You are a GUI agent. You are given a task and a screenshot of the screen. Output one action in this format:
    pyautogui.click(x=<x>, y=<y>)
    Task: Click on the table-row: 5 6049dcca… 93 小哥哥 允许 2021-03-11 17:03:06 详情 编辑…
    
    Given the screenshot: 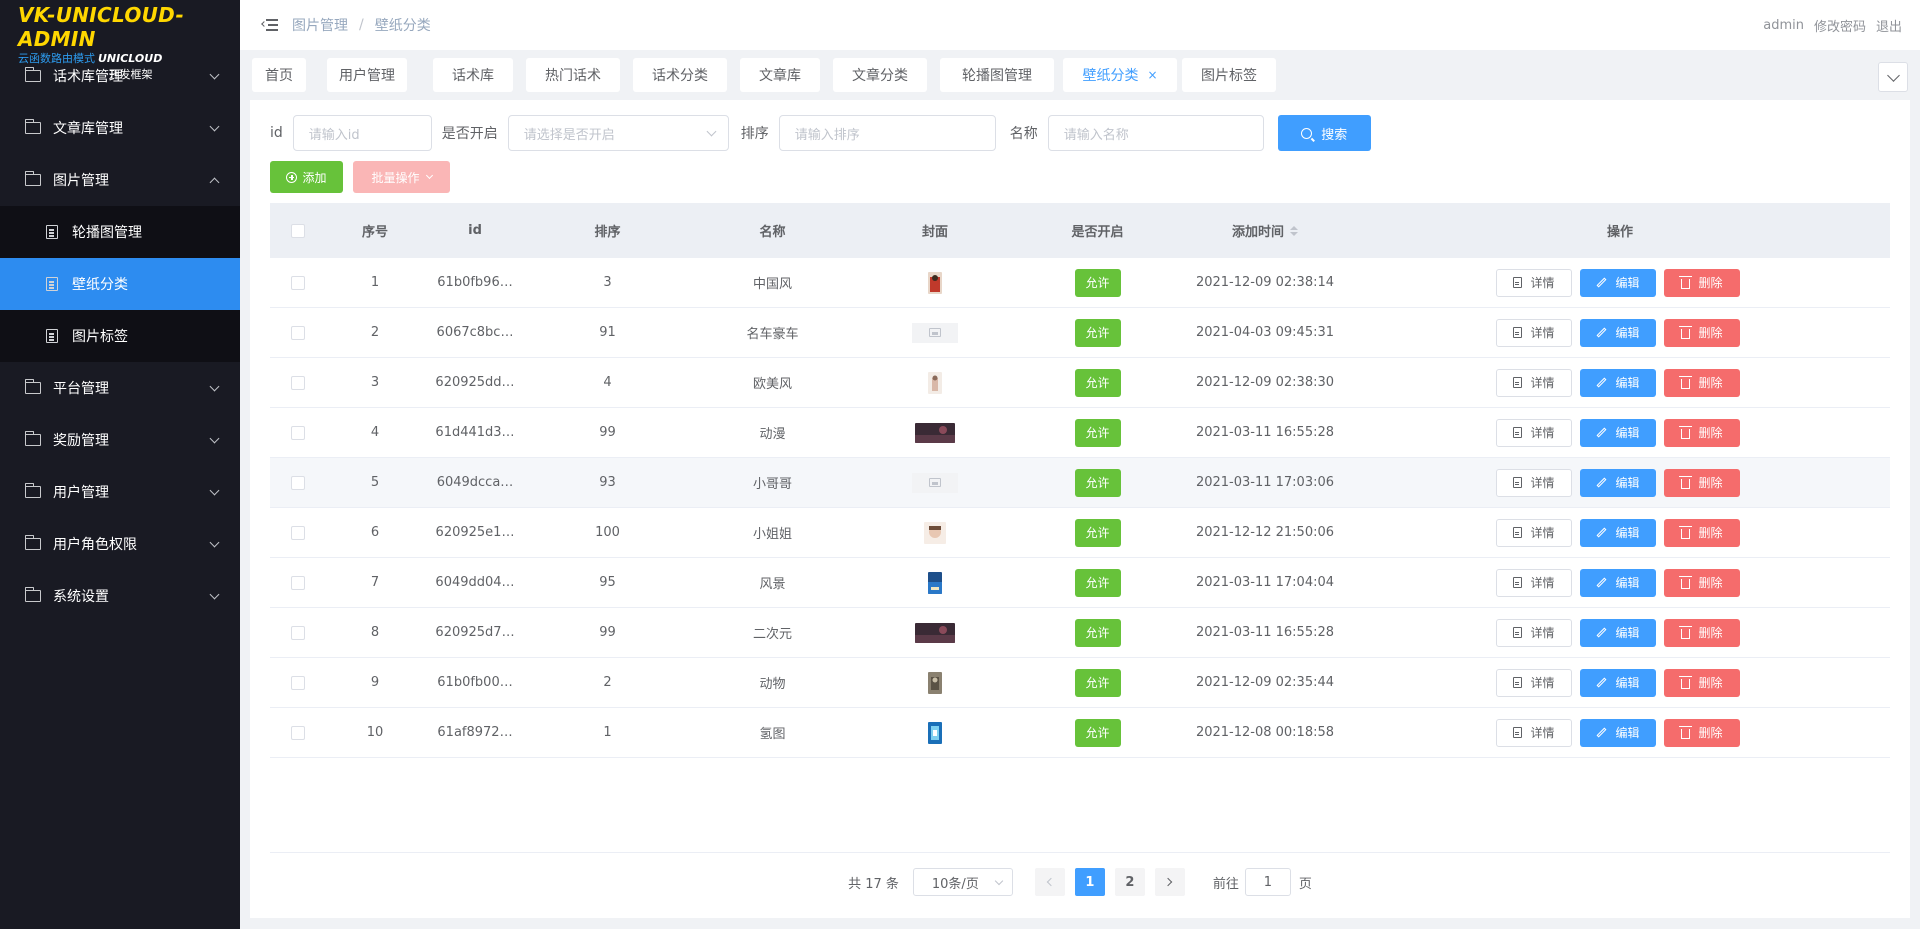 What is the action you would take?
    pyautogui.click(x=1080, y=483)
    